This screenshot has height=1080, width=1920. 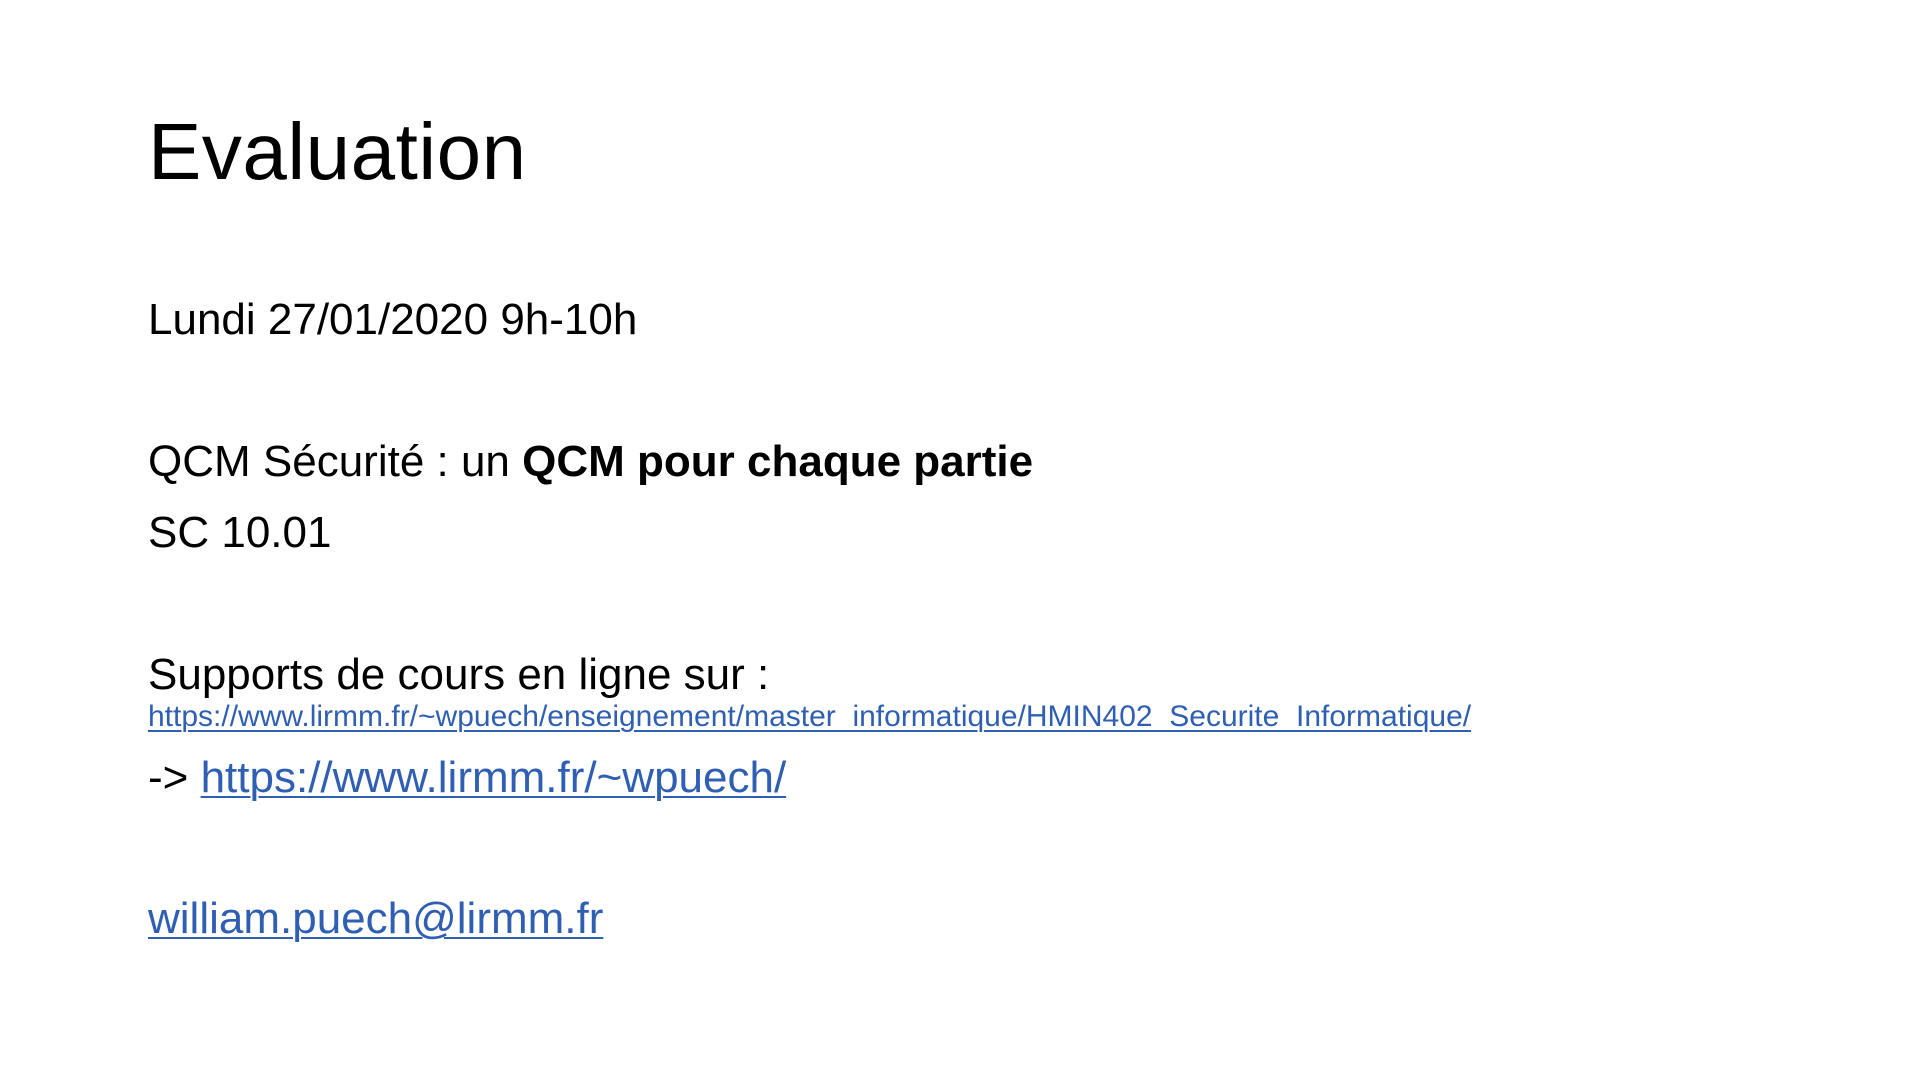 What do you see at coordinates (174, 777) in the screenshot?
I see `arrow-prefix: ->` at bounding box center [174, 777].